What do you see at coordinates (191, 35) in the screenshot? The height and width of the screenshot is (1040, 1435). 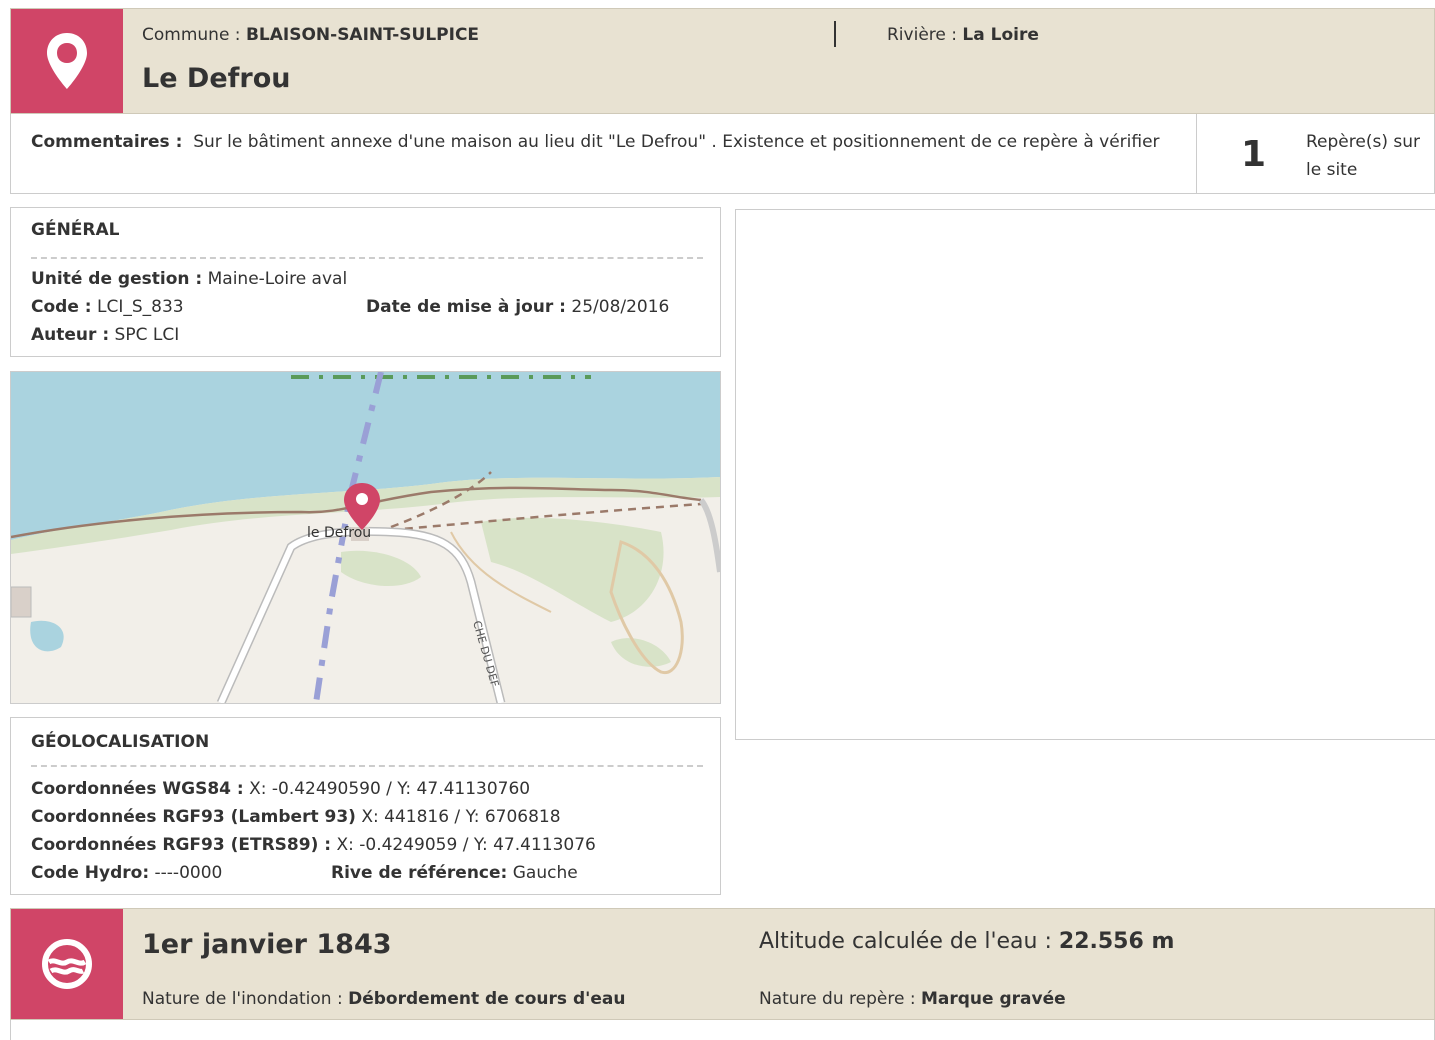 I see `commune-label: Commune :` at bounding box center [191, 35].